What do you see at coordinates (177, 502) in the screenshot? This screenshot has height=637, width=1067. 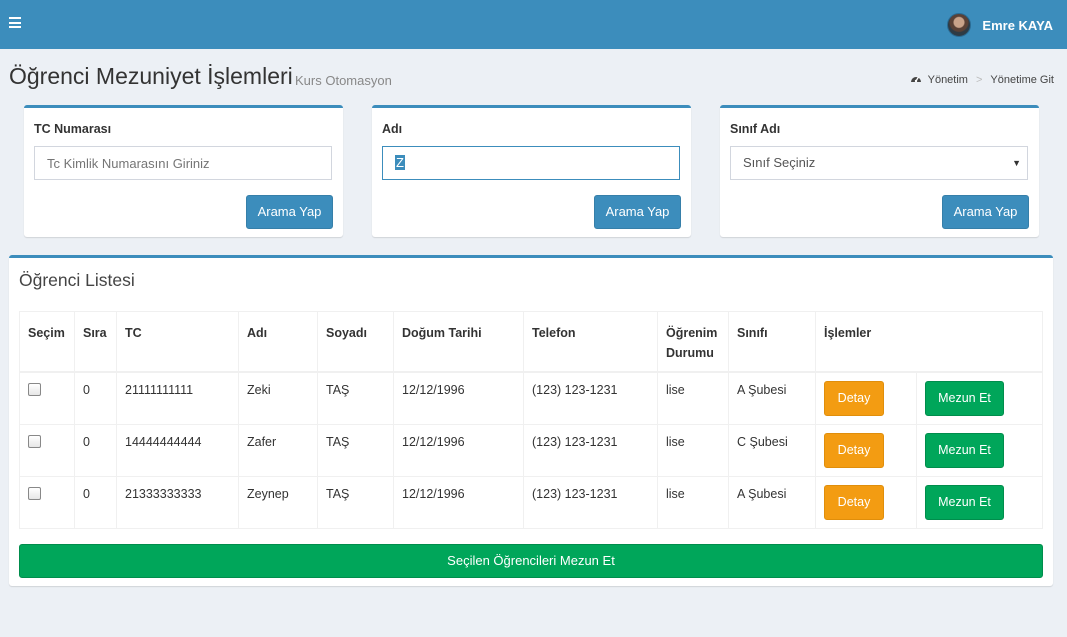 I see `row-tc: 21333333333` at bounding box center [177, 502].